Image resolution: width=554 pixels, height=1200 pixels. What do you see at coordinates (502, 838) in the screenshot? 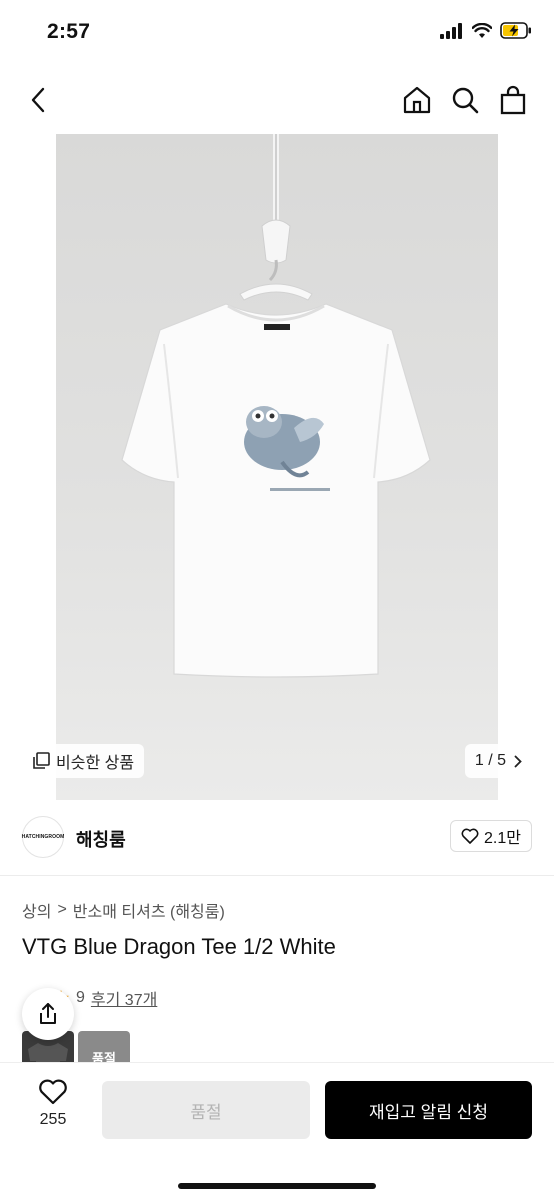
I see `brand-like-count: 2.1만` at bounding box center [502, 838].